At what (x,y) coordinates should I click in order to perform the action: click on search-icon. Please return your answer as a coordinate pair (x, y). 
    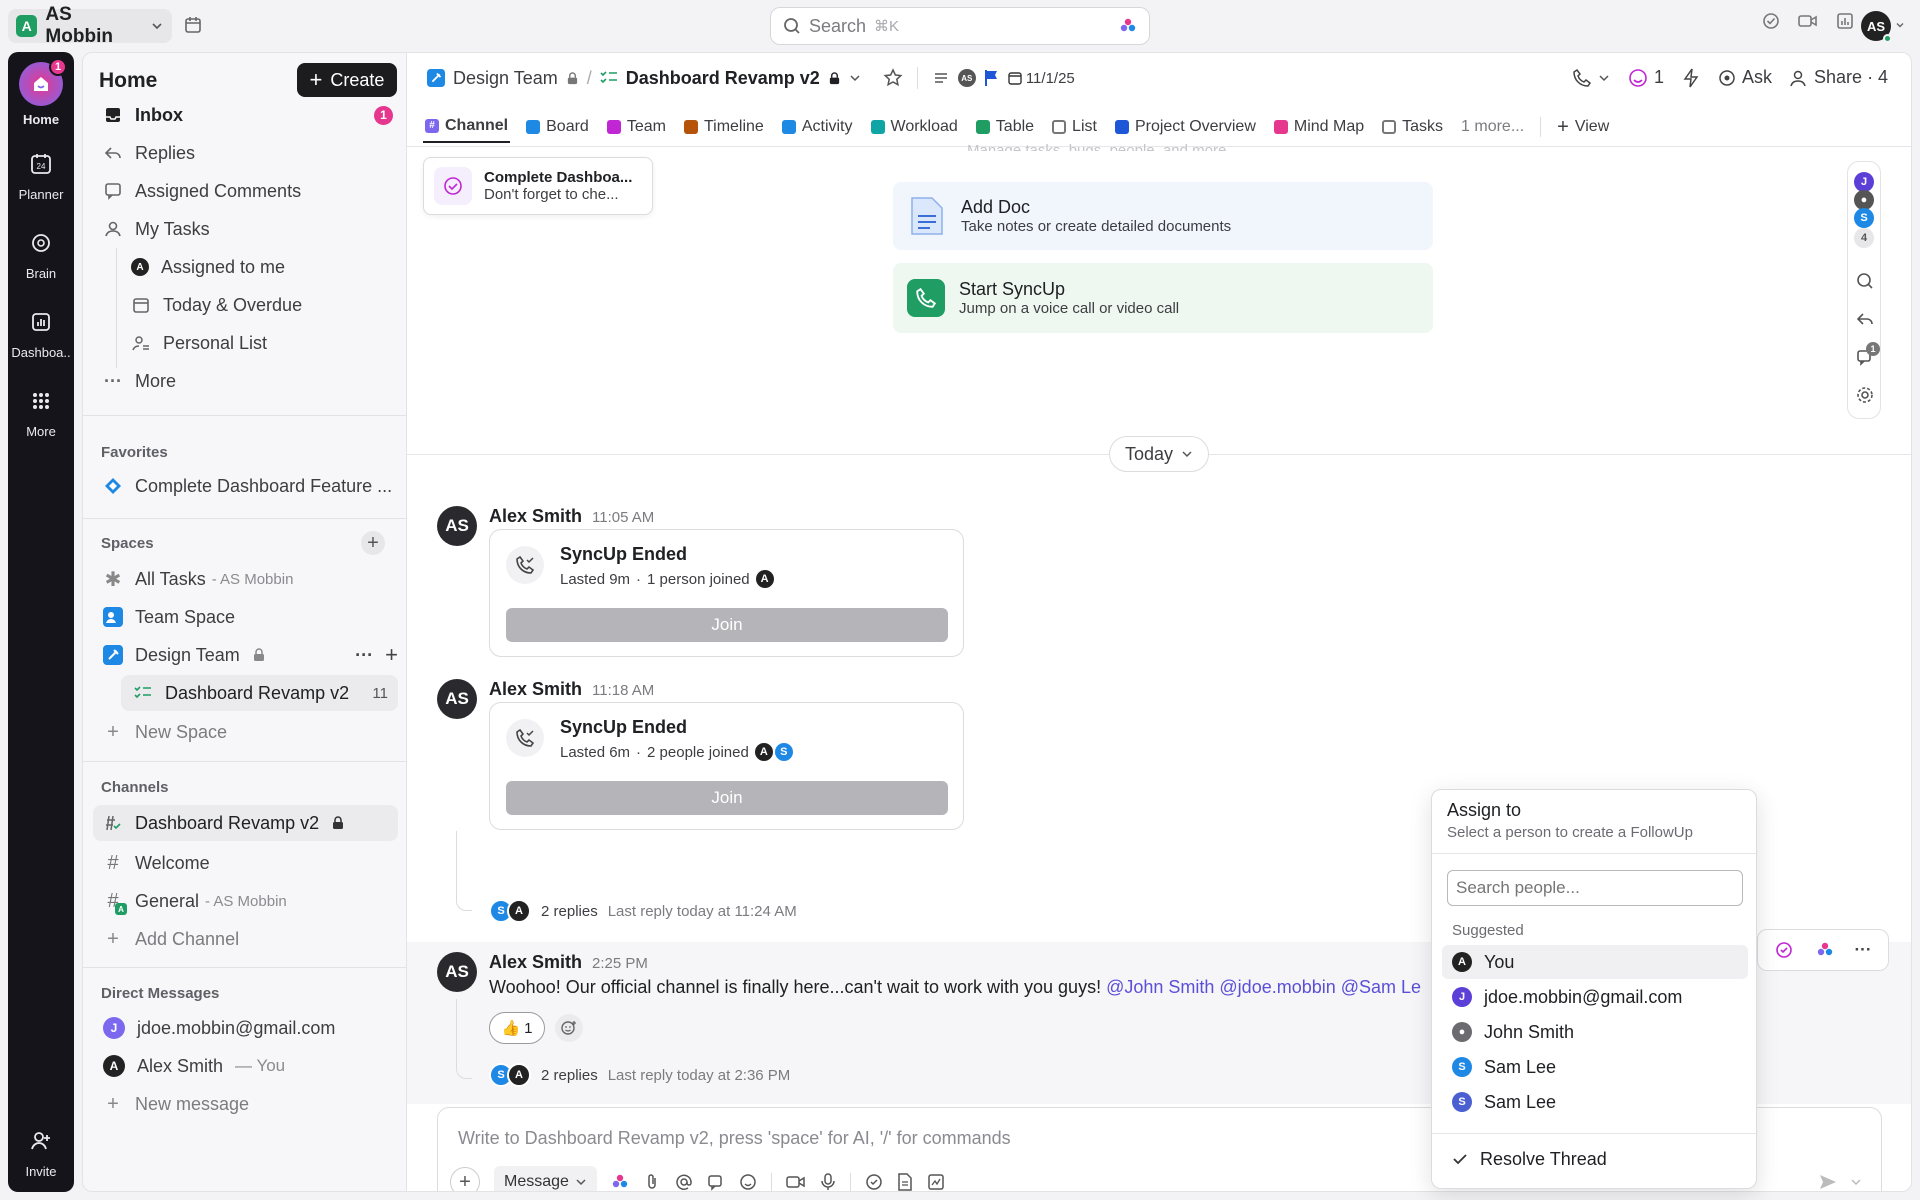
    Looking at the image, I should click on (1865, 281).